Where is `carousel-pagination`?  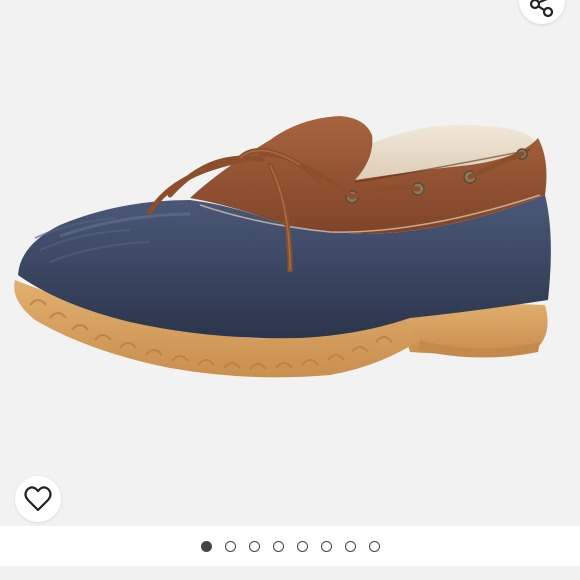 carousel-pagination is located at coordinates (290, 546).